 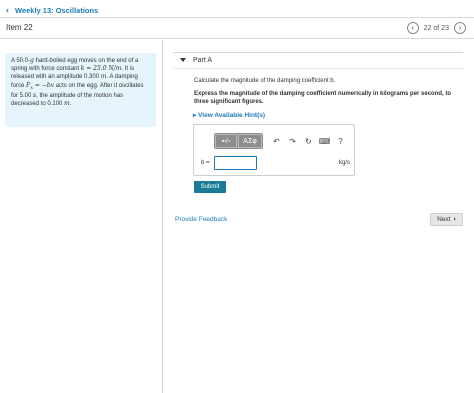 I want to click on previous-item-button: ‹, so click(x=412, y=28).